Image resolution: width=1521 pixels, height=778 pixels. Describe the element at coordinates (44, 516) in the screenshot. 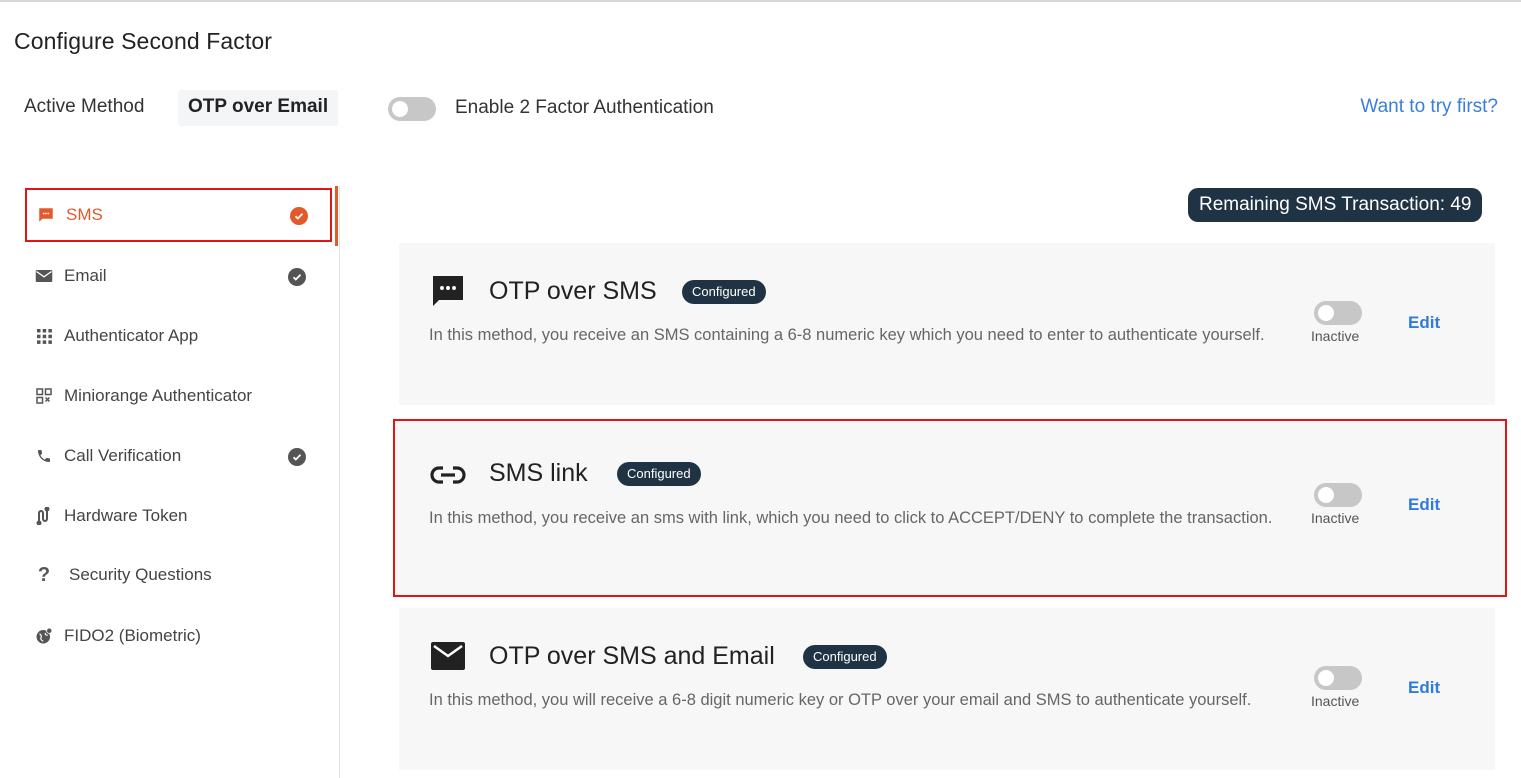

I see `hardware-token-icon` at that location.